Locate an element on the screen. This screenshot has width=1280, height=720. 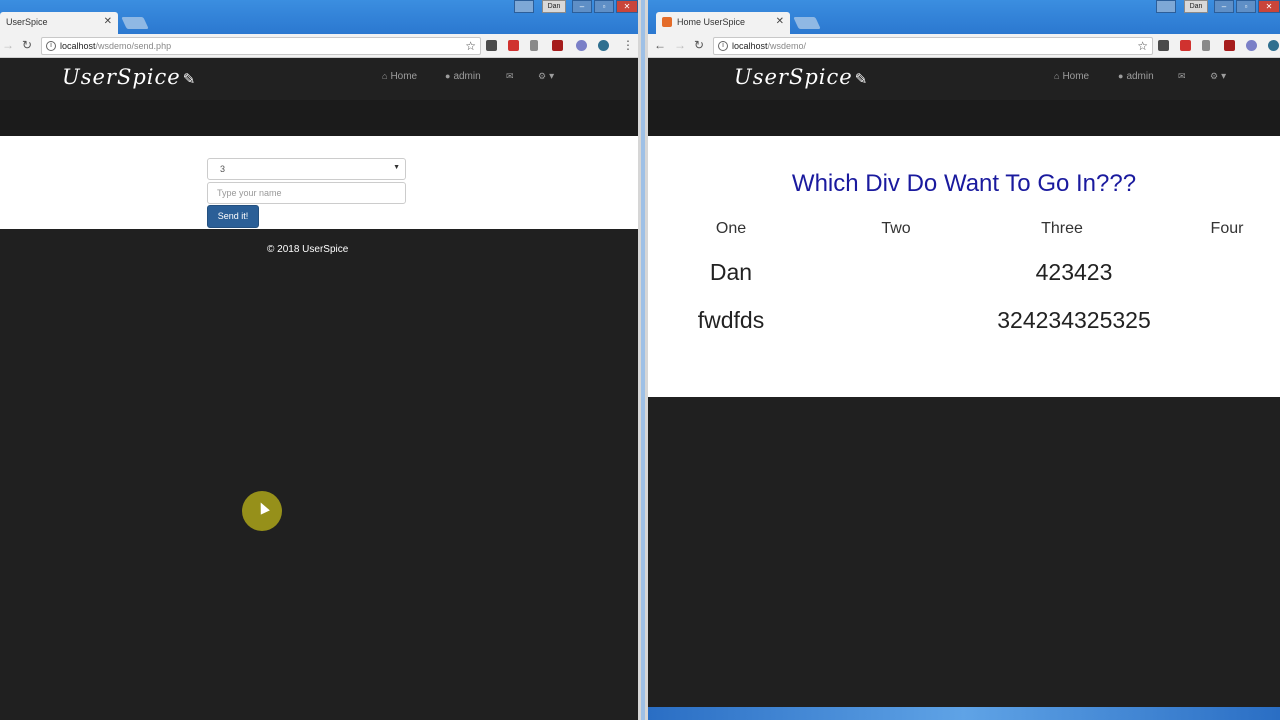
column-header-one: One is located at coordinates (731, 228).